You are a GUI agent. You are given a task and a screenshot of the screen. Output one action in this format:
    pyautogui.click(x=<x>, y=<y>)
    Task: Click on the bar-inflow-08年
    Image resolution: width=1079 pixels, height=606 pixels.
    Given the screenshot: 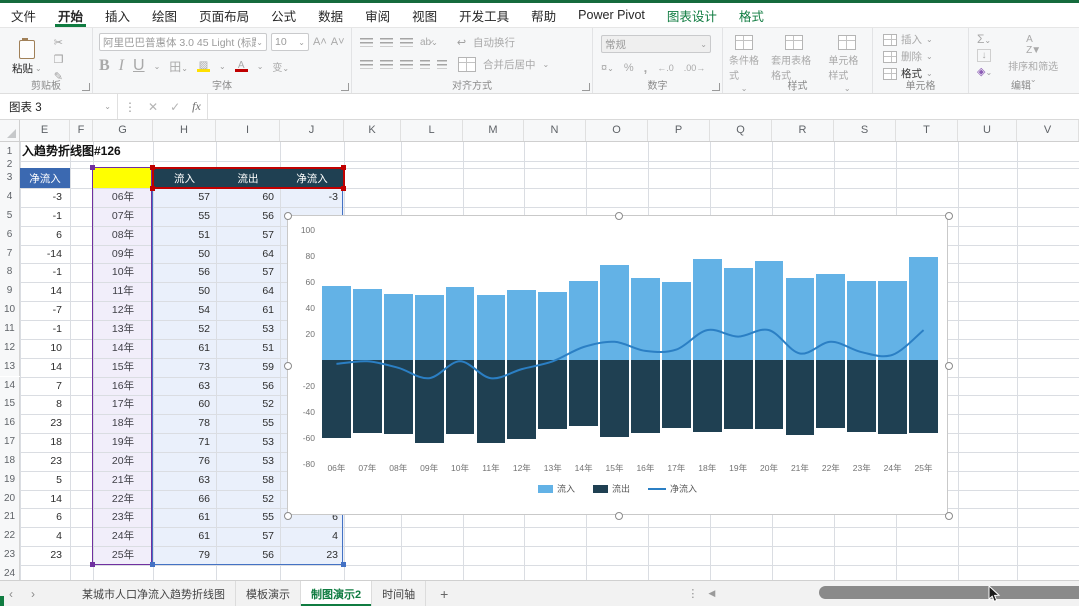 What is the action you would take?
    pyautogui.click(x=398, y=326)
    